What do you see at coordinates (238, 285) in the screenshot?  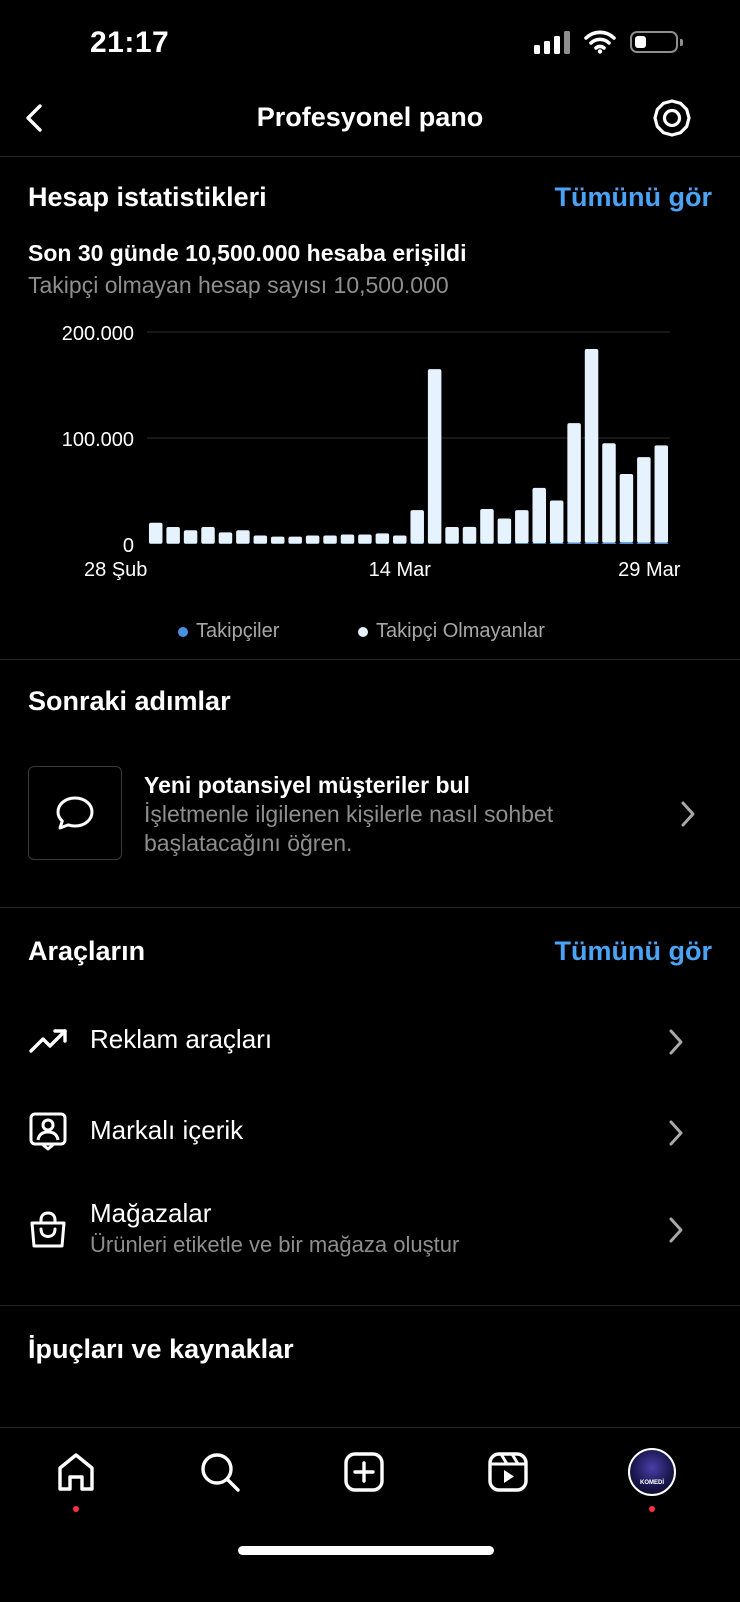 I see `non-follower-reach: Takipçi olmayan hesap sayısı 10,500.000` at bounding box center [238, 285].